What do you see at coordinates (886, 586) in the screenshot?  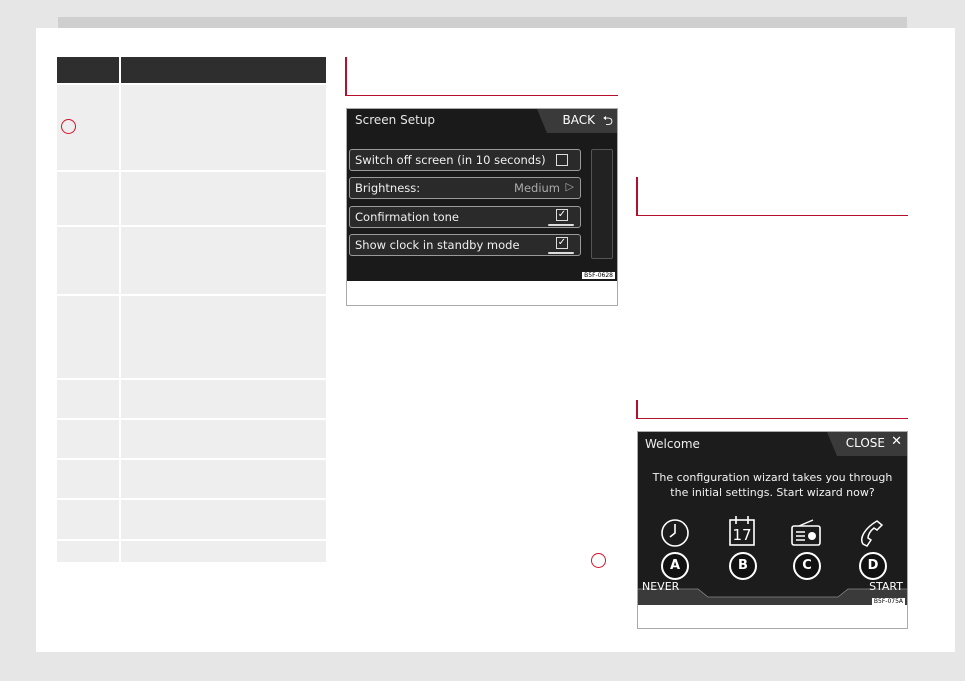 I see `start-button: START` at bounding box center [886, 586].